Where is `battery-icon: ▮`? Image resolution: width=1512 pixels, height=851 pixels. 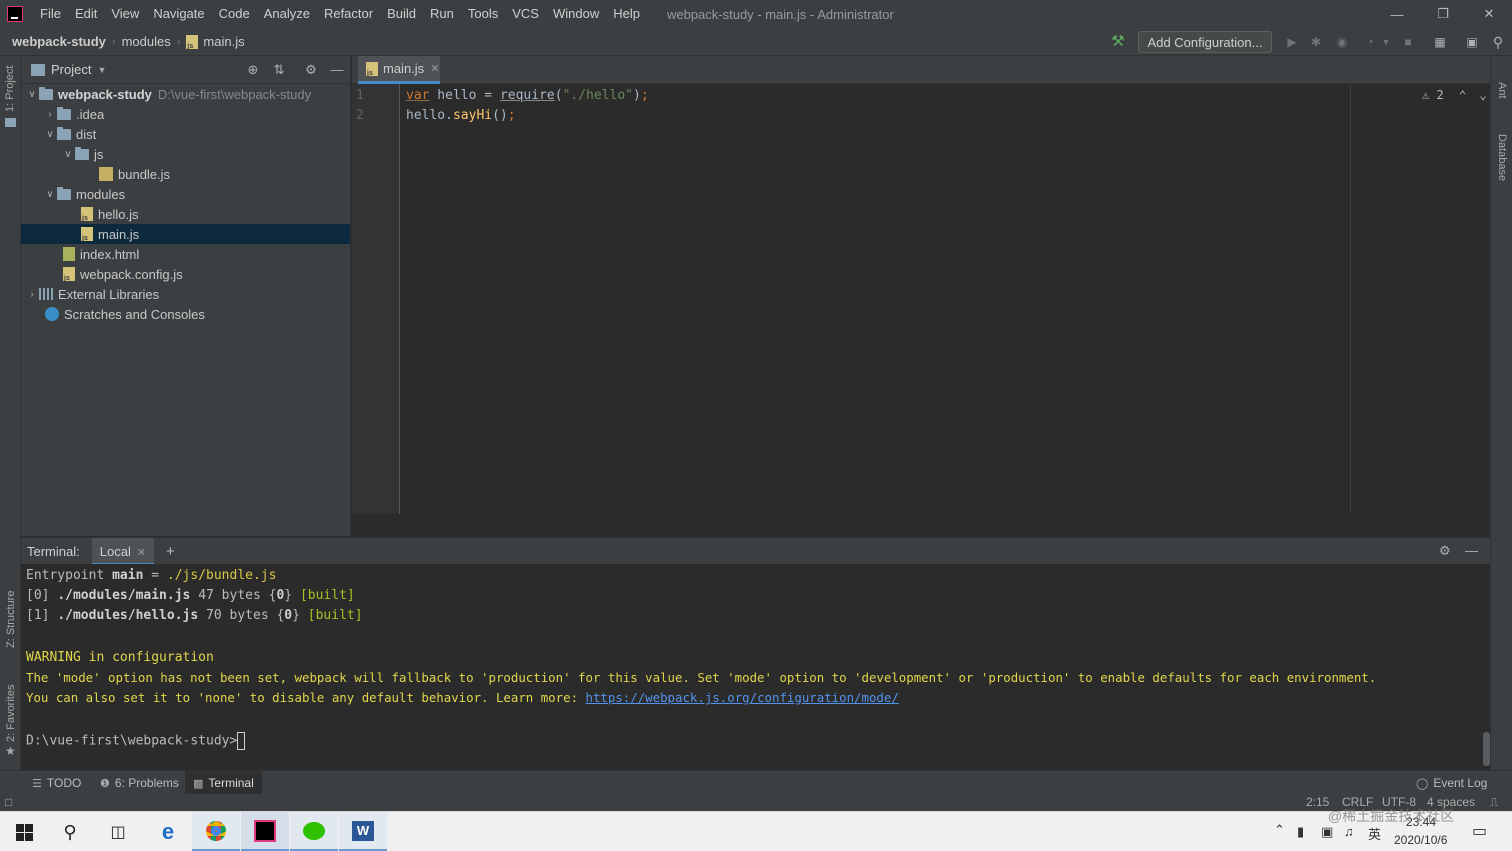
battery-icon: ▮ is located at coordinates (1300, 832).